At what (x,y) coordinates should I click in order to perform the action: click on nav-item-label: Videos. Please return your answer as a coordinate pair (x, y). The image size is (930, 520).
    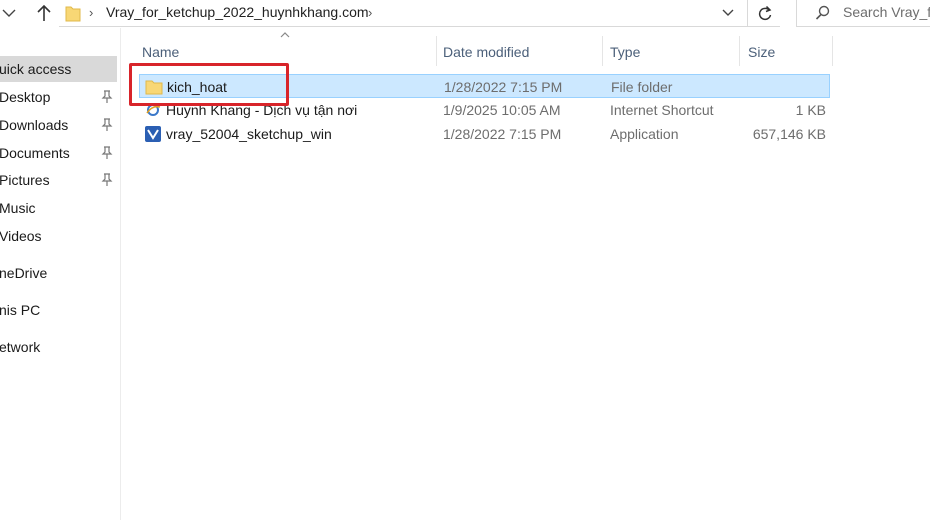
    Looking at the image, I should click on (21, 236).